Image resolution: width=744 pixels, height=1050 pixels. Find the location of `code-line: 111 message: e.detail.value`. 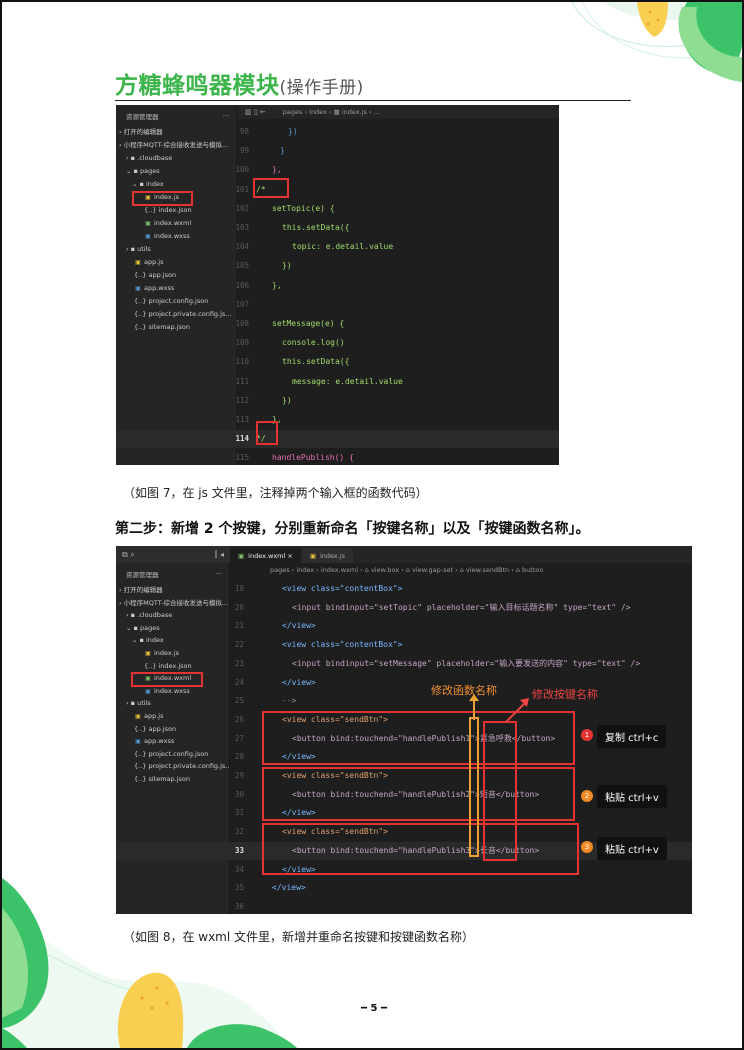

code-line: 111 message: e.detail.value is located at coordinates (337, 382).